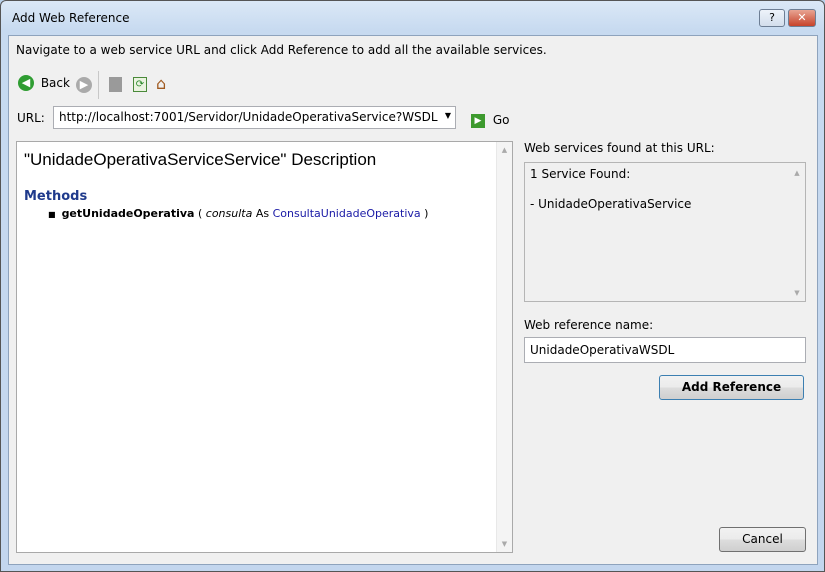 The width and height of the screenshot is (825, 572). What do you see at coordinates (84, 85) in the screenshot?
I see `forward-arrow-icon: ▶` at bounding box center [84, 85].